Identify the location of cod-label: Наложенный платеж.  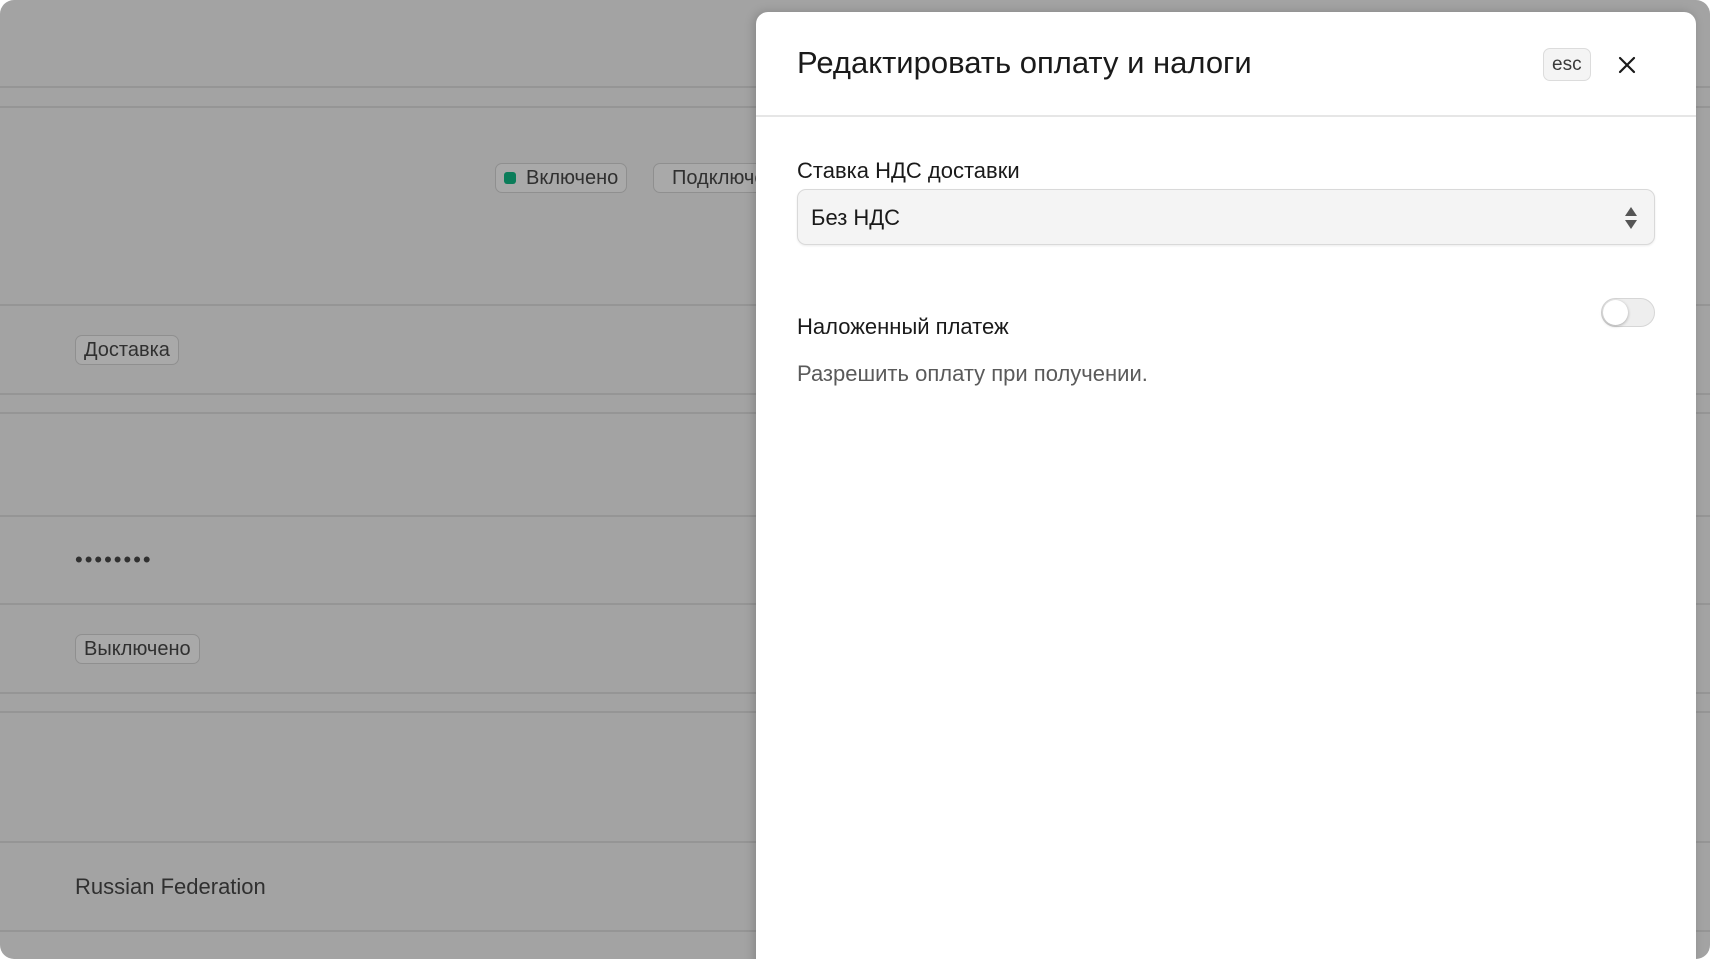
(903, 326).